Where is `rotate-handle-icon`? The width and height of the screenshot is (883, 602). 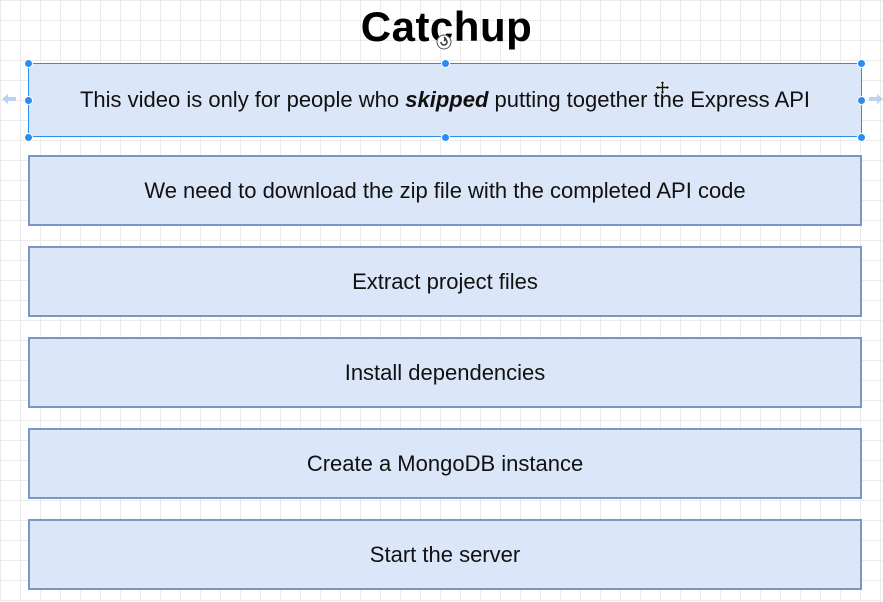
rotate-handle-icon is located at coordinates (444, 42).